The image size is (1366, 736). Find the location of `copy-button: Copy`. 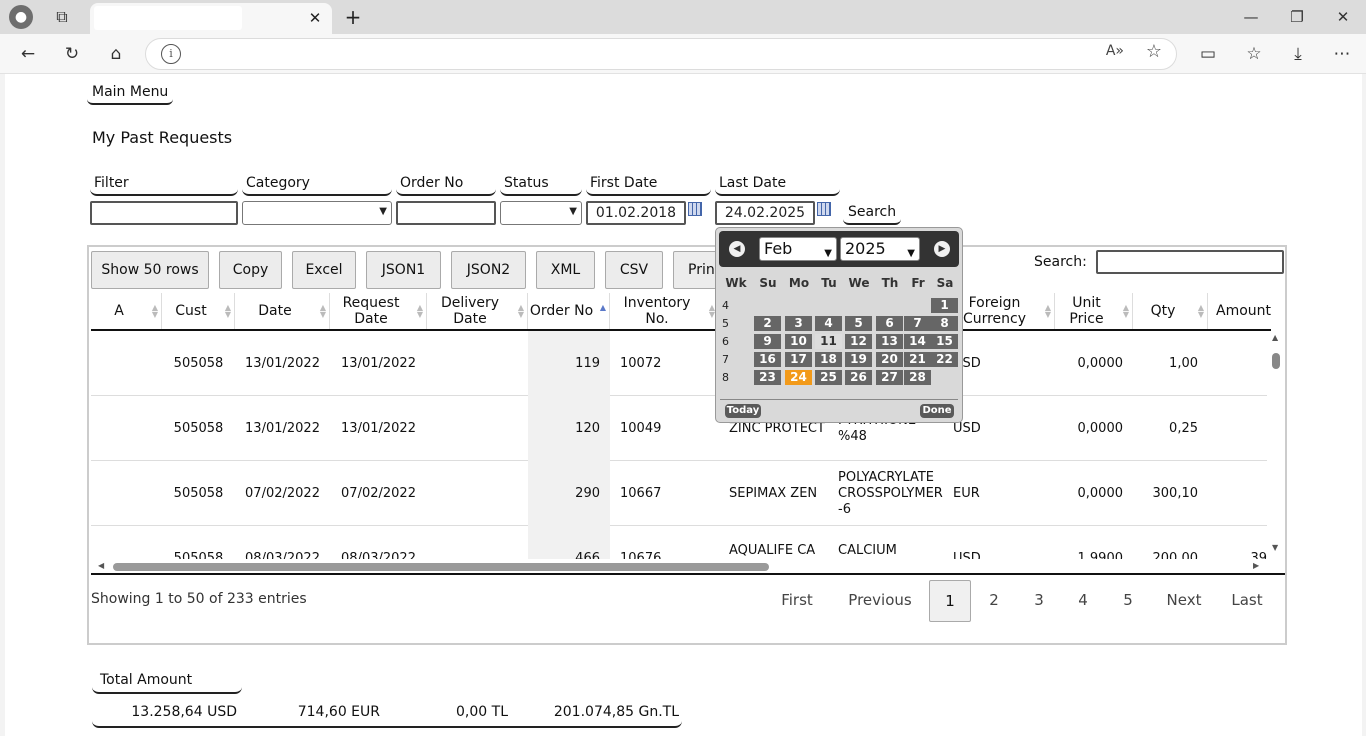

copy-button: Copy is located at coordinates (250, 270).